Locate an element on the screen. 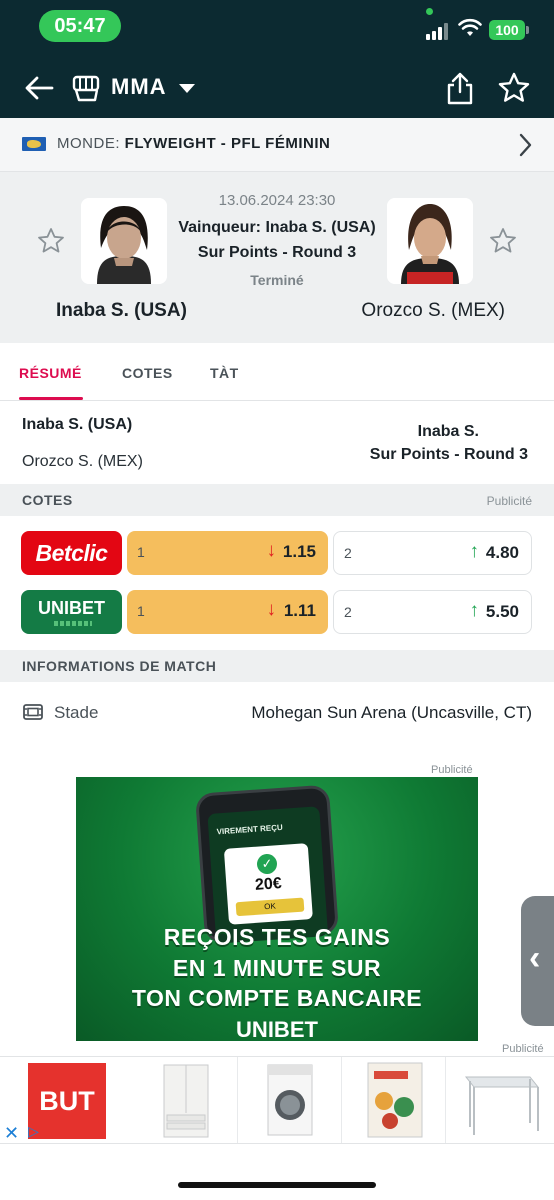 The width and height of the screenshot is (554, 1200). product-cookbook is located at coordinates (394, 1100).